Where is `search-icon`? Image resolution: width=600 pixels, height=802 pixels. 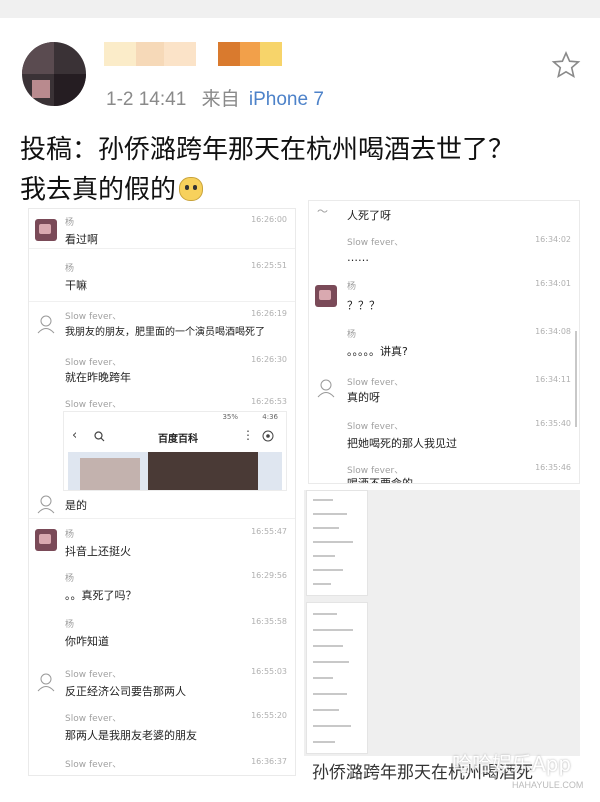
search-icon is located at coordinates (99, 436).